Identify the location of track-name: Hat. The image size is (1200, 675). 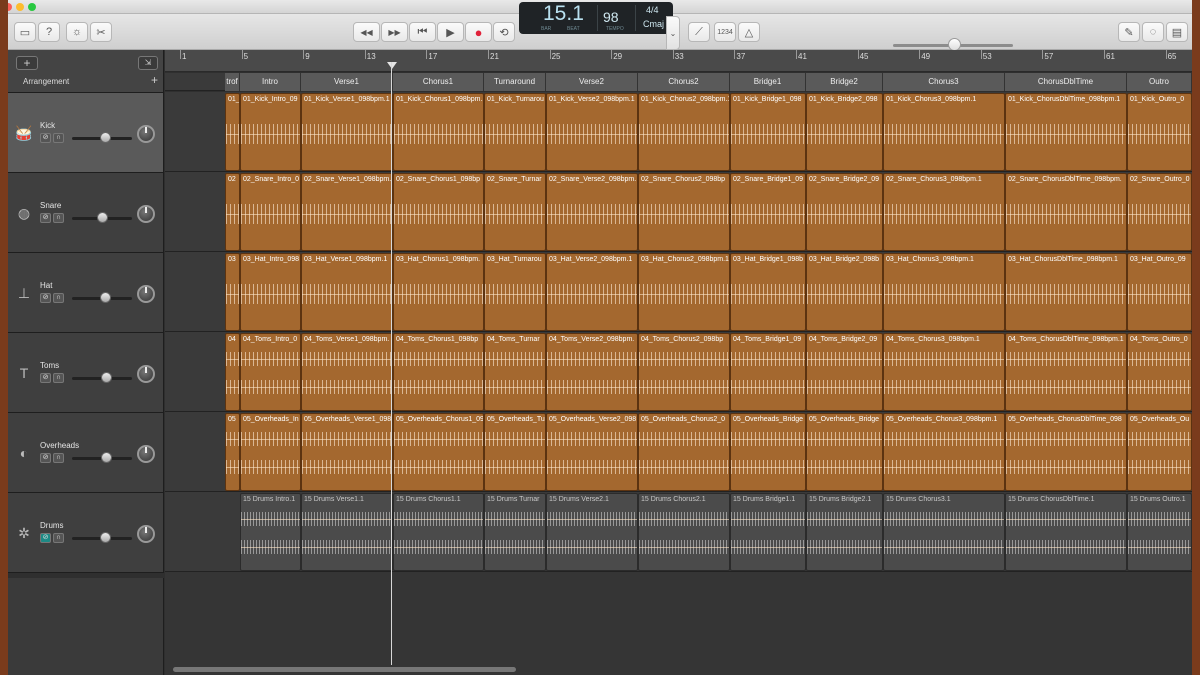
(46, 285).